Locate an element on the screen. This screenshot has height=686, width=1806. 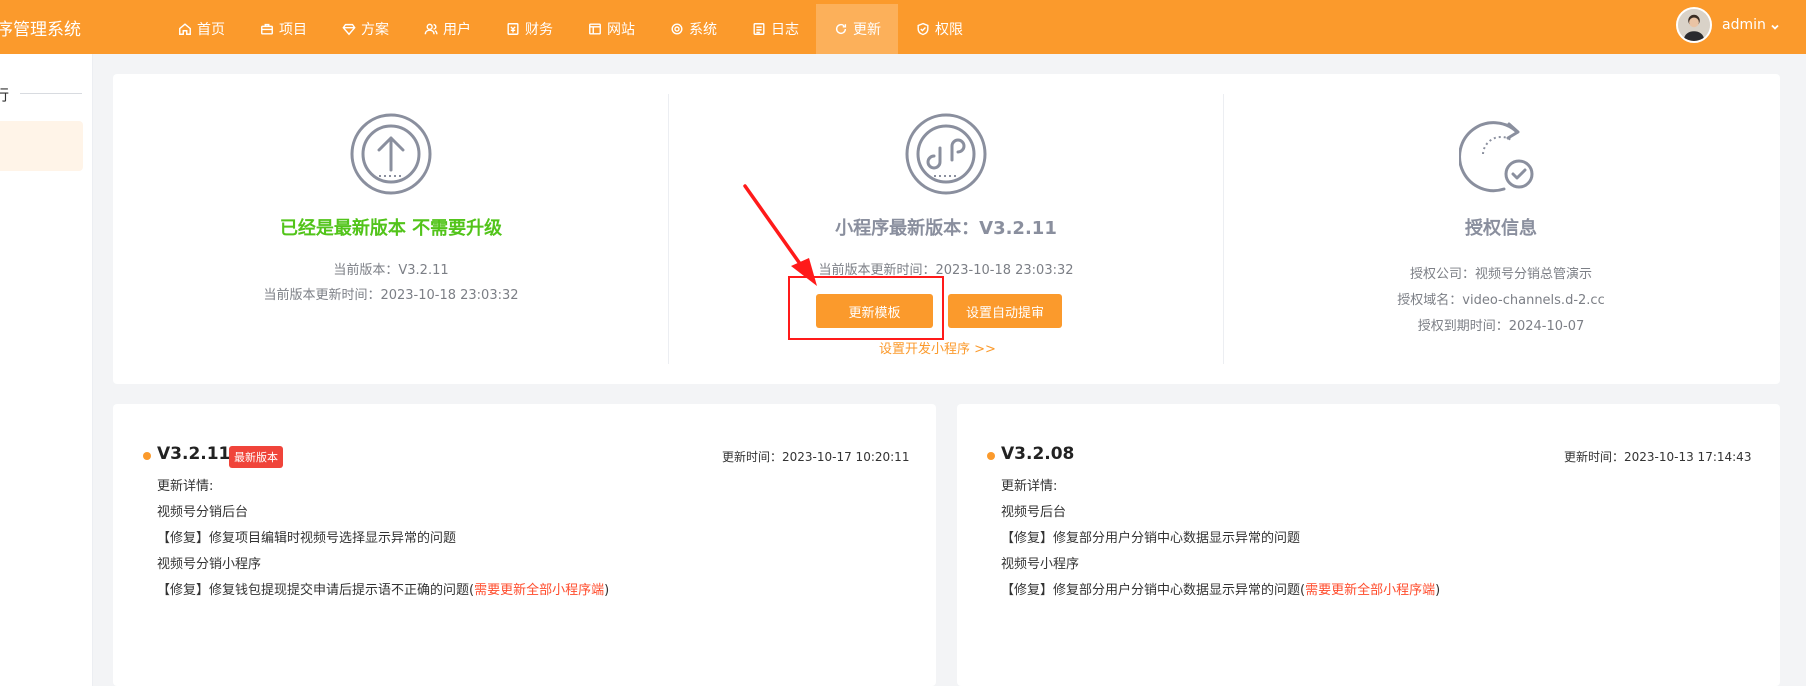
nav-item-website: 网站 is located at coordinates (611, 29).